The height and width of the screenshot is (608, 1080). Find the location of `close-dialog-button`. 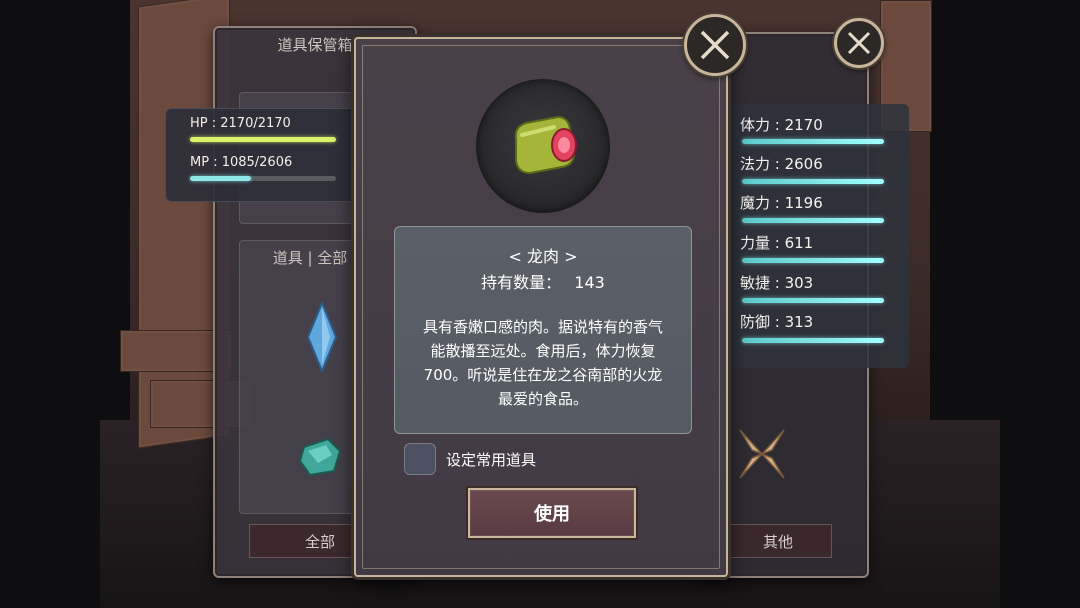

close-dialog-button is located at coordinates (715, 45).